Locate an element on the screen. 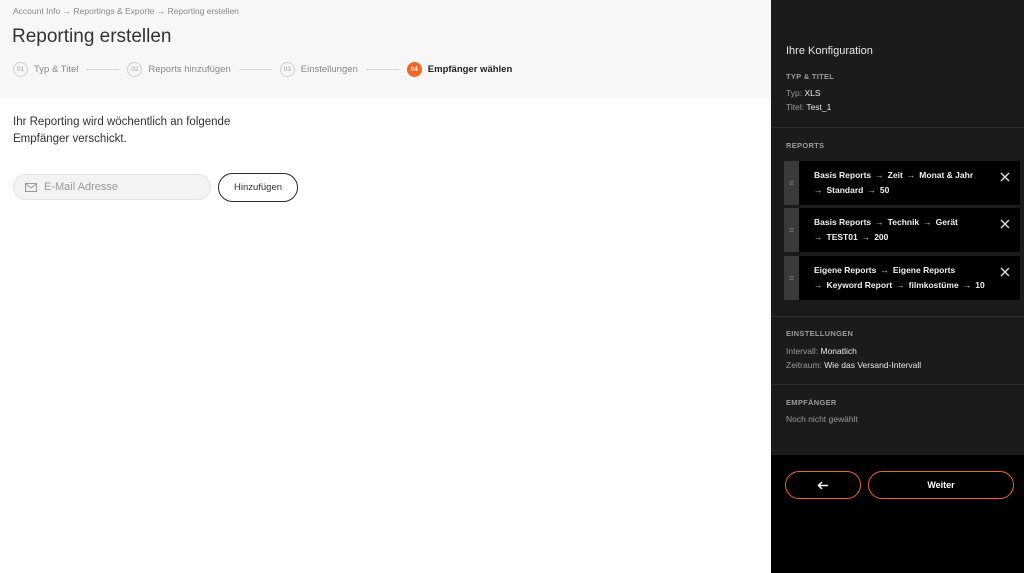  step-number: 02 is located at coordinates (135, 69).